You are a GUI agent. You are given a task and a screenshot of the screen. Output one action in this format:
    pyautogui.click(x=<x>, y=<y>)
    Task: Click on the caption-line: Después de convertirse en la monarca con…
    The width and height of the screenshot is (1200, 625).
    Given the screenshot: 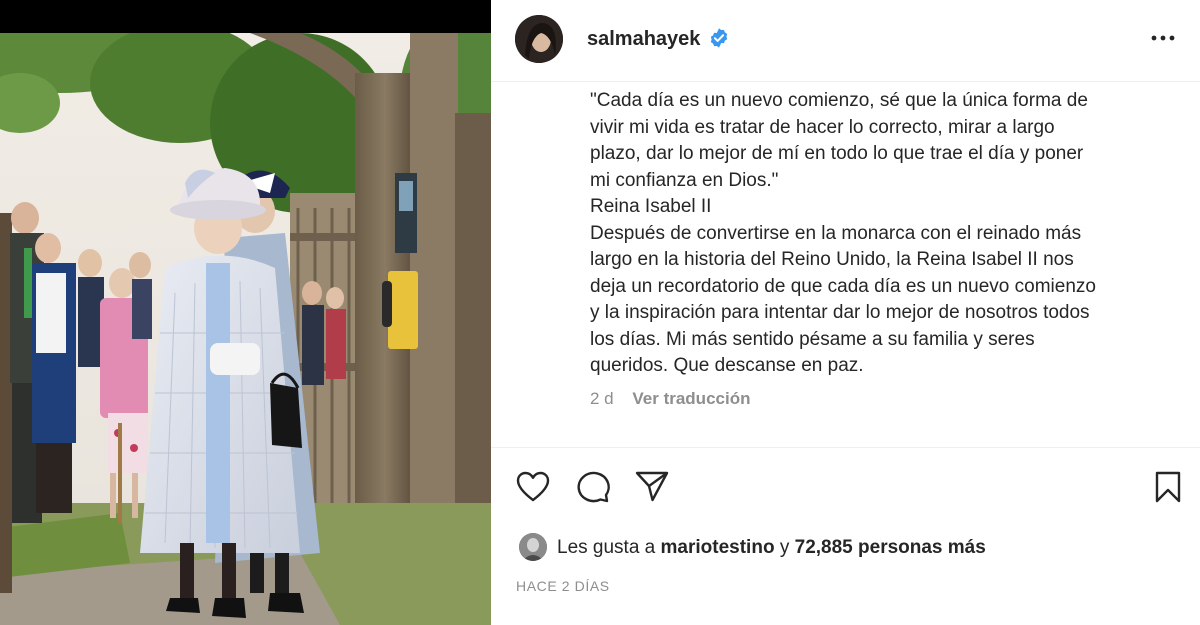 What is the action you would take?
    pyautogui.click(x=836, y=233)
    